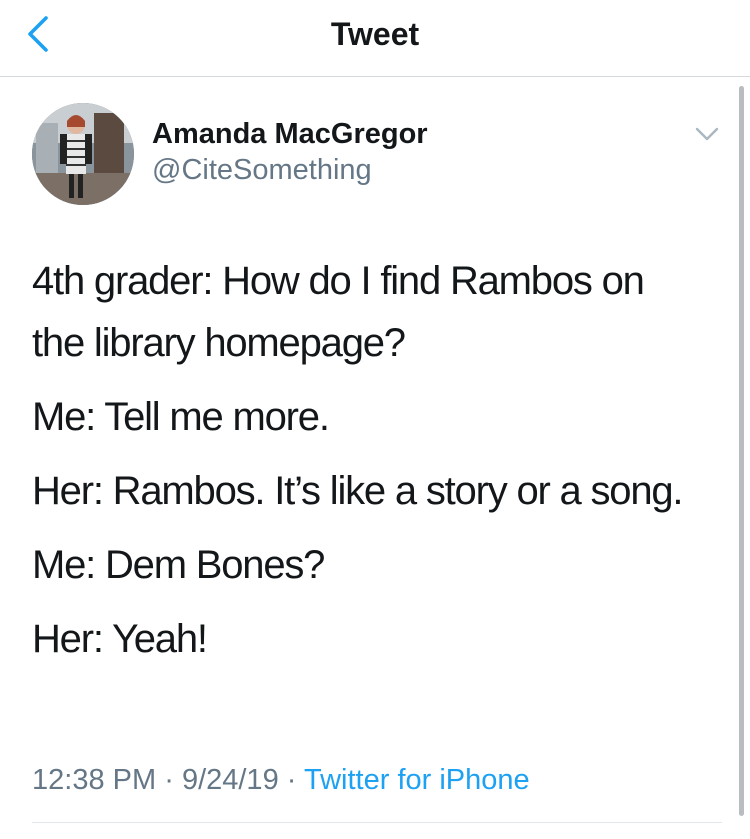  I want to click on page-title: Tweet, so click(375, 34).